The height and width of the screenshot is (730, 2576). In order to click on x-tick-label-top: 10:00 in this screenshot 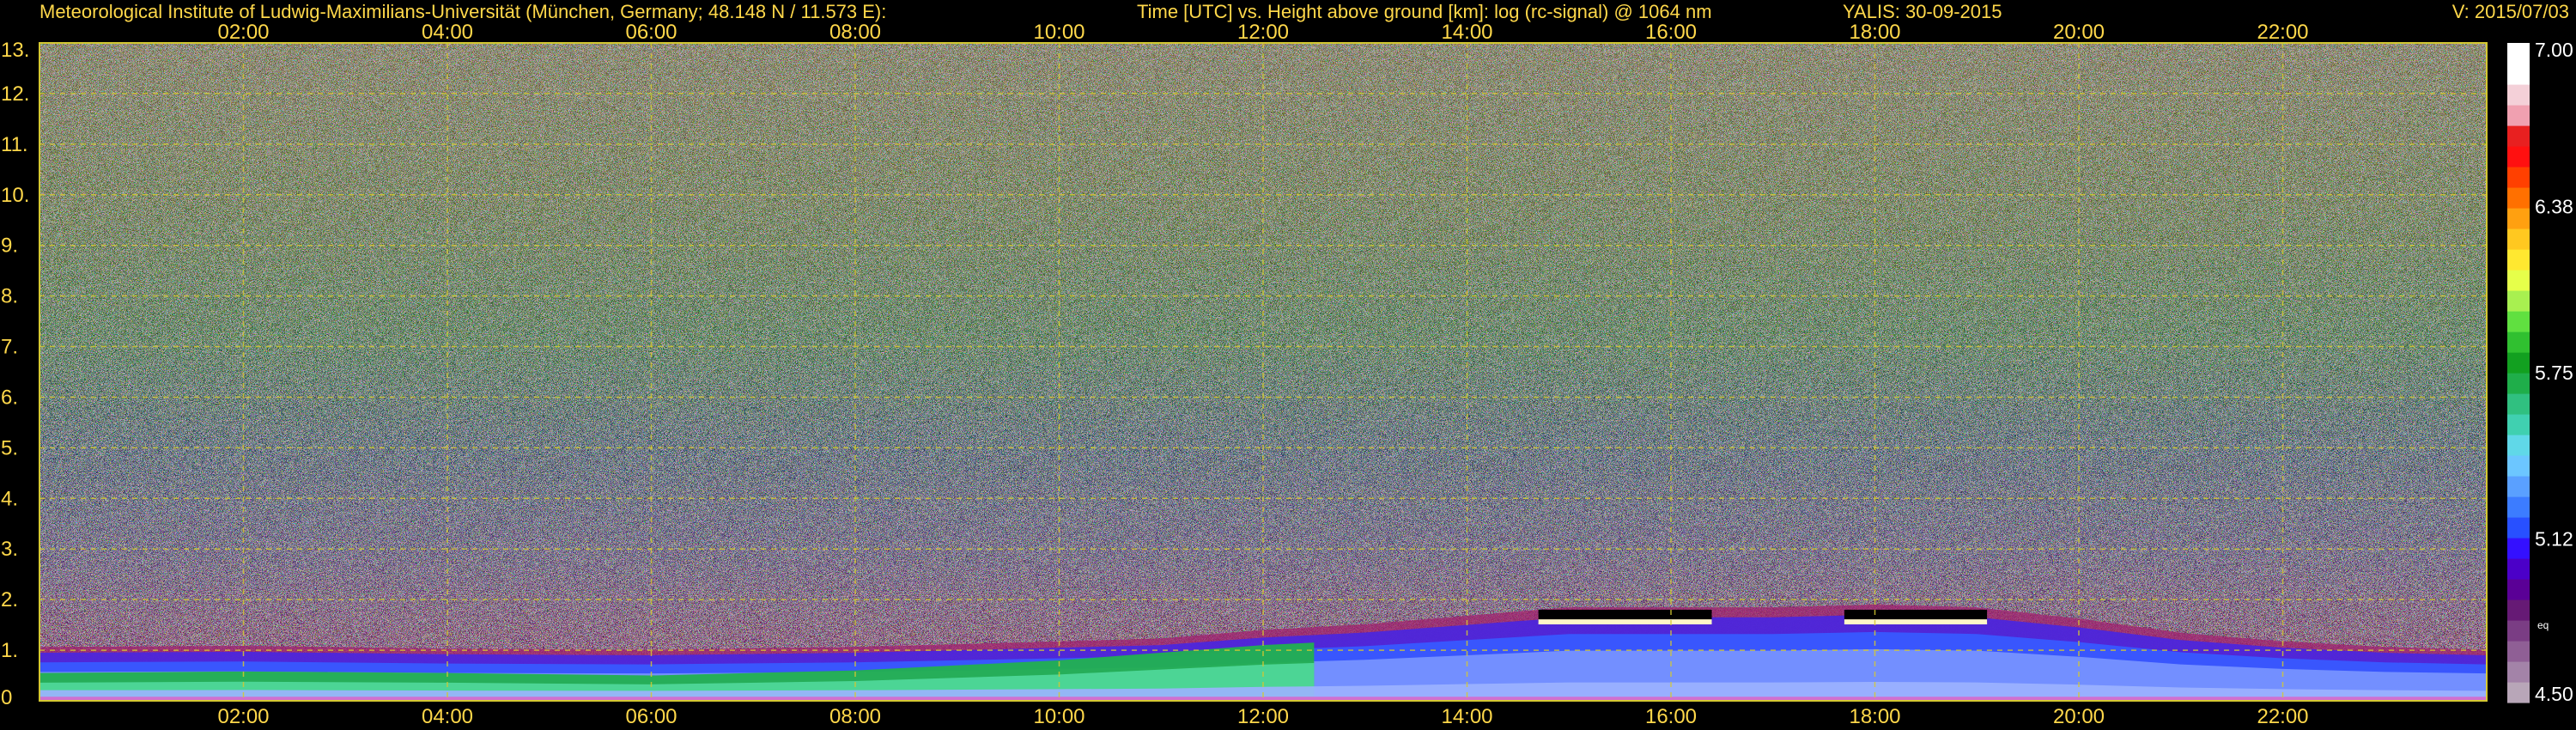, I will do `click(1058, 32)`.